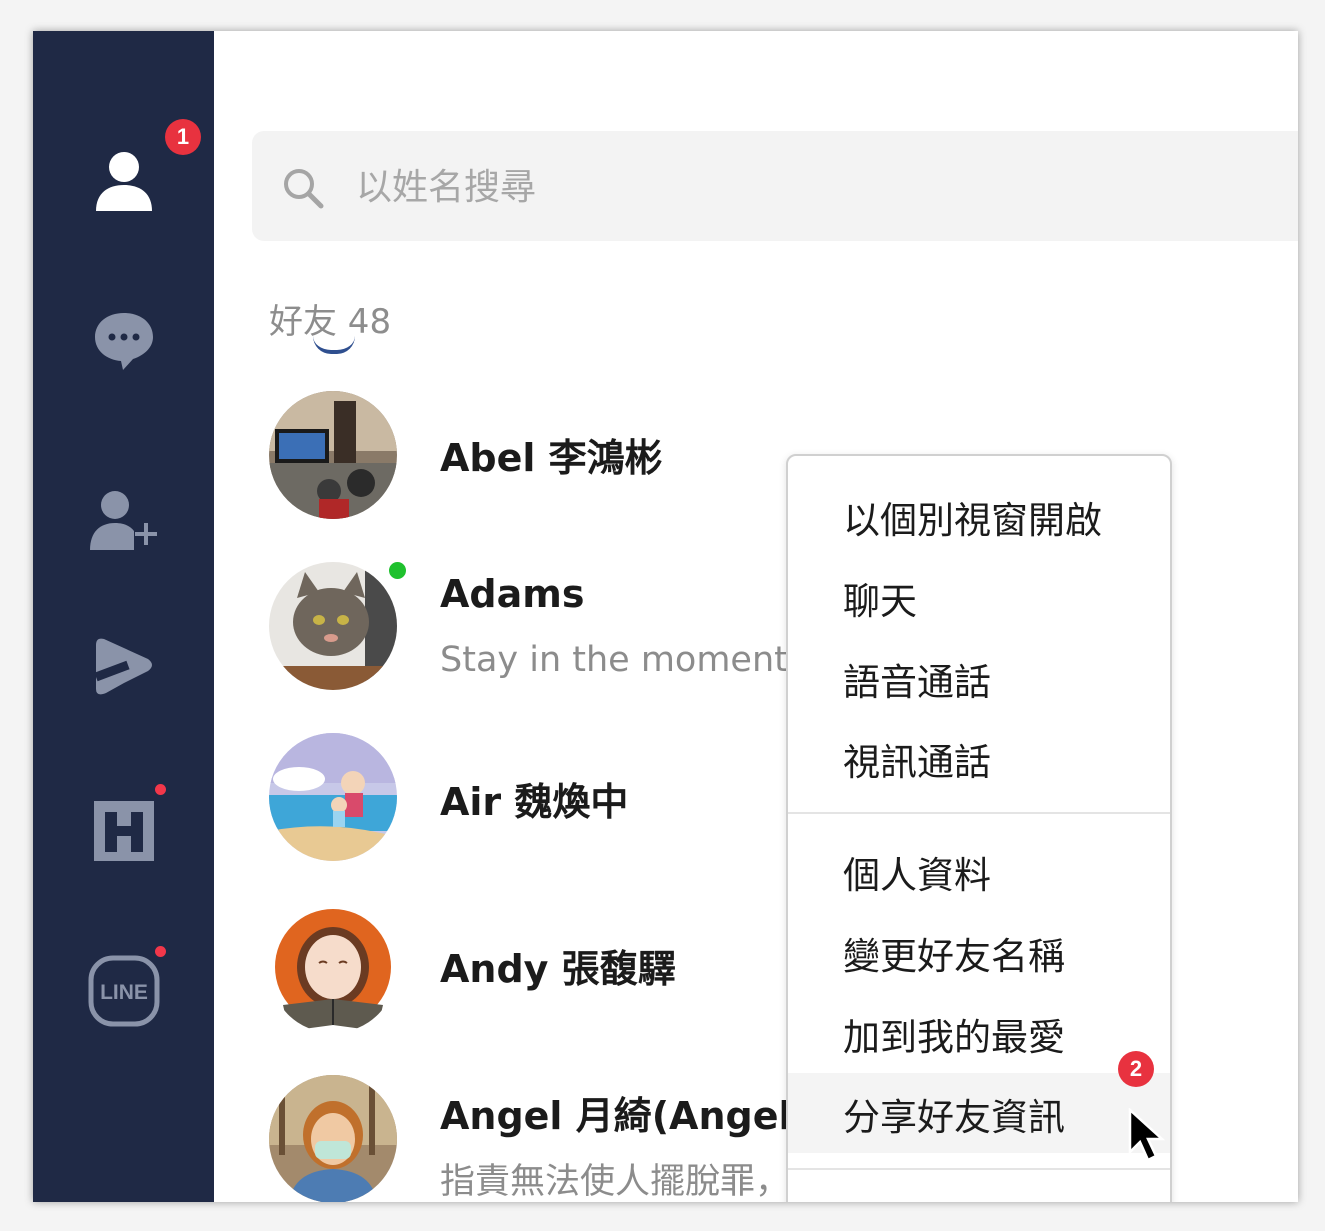 The height and width of the screenshot is (1231, 1325). I want to click on friend-name: Adams, so click(512, 594).